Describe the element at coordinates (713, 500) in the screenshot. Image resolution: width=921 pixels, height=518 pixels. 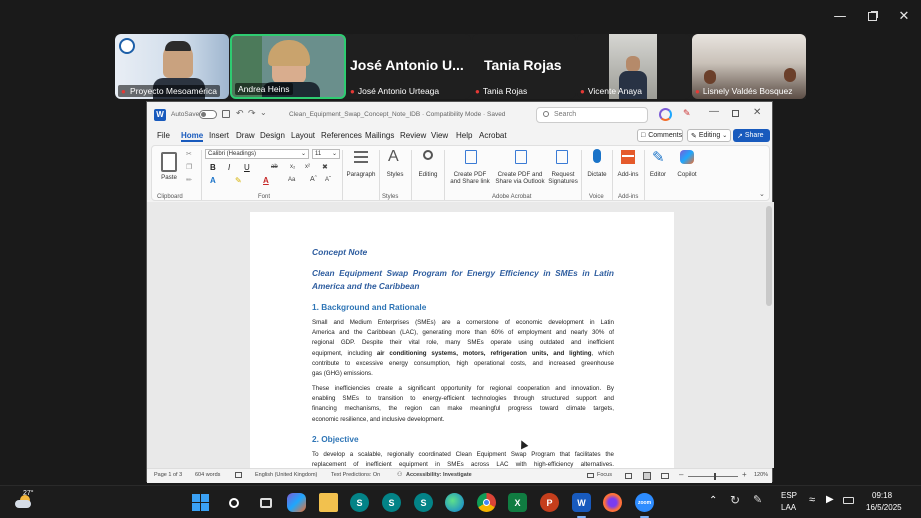
I see `chevron-up-icon: ⌃` at that location.